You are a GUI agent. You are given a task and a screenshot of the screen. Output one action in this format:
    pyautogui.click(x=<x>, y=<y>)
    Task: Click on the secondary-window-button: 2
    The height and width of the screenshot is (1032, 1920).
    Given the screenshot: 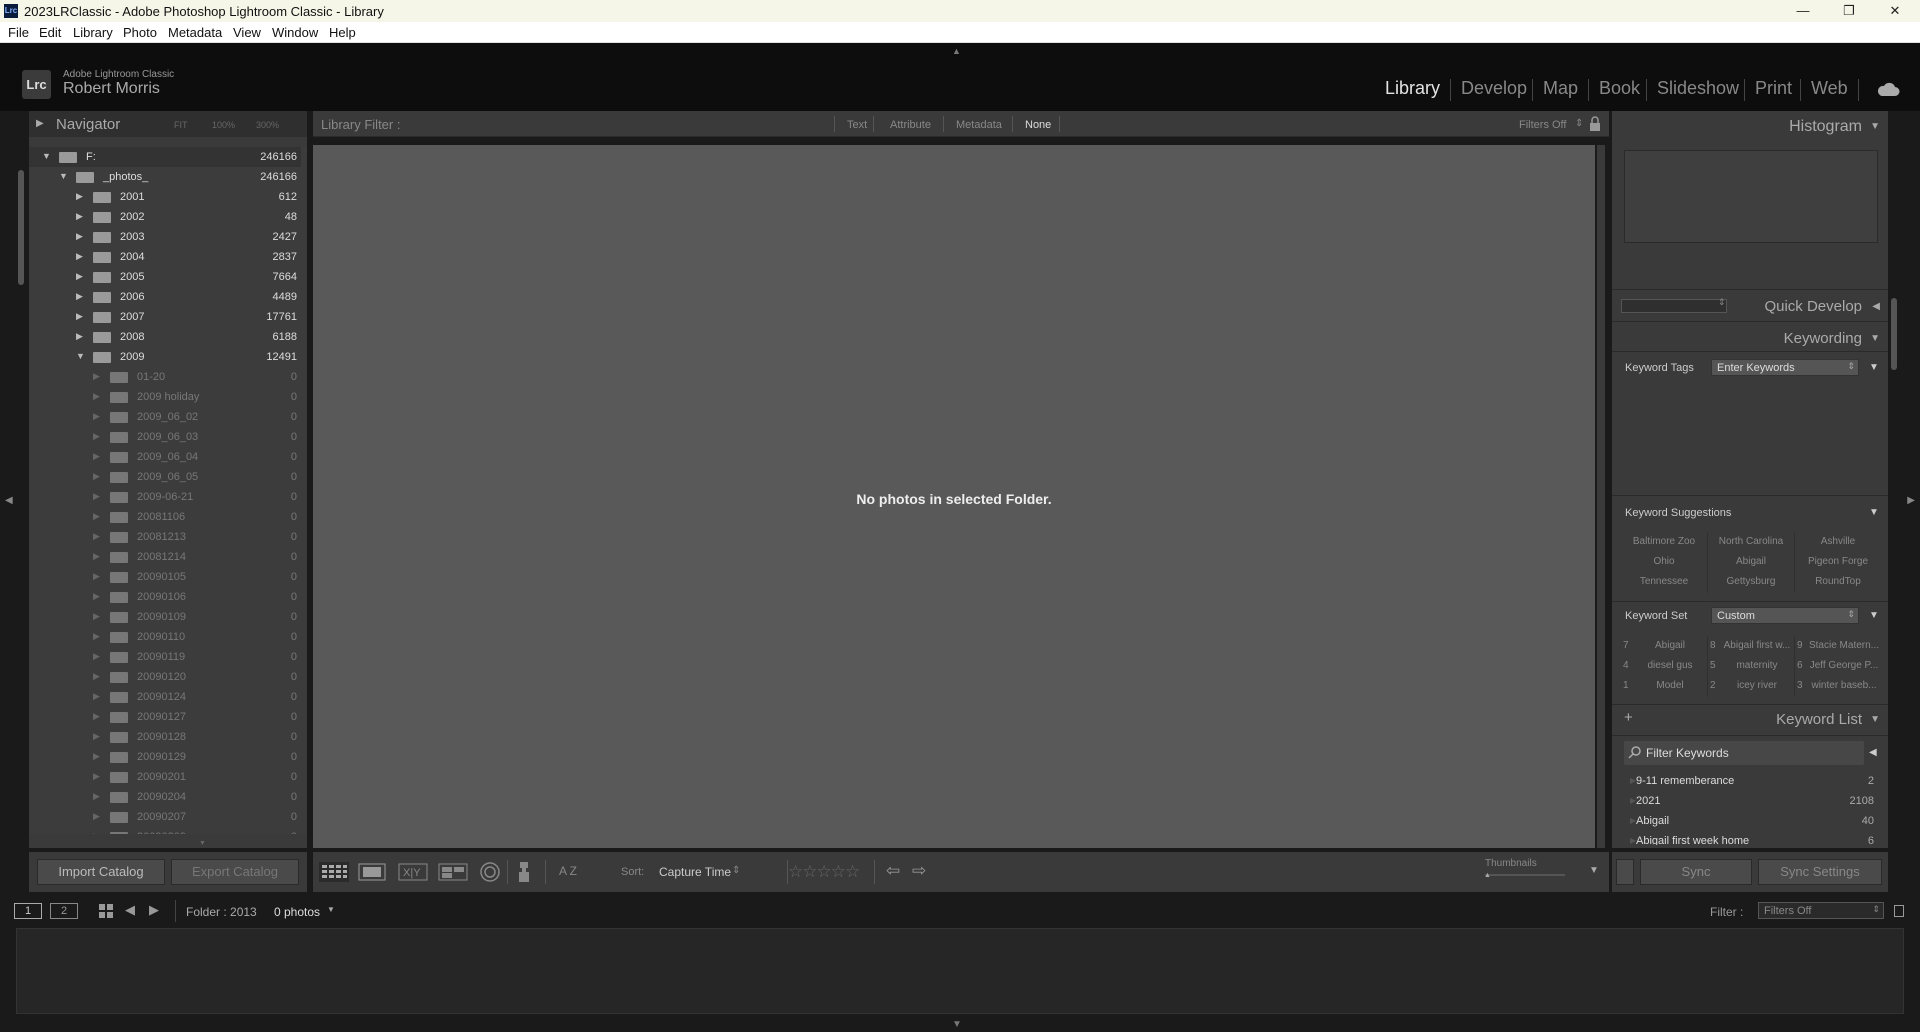 What is the action you would take?
    pyautogui.click(x=64, y=911)
    